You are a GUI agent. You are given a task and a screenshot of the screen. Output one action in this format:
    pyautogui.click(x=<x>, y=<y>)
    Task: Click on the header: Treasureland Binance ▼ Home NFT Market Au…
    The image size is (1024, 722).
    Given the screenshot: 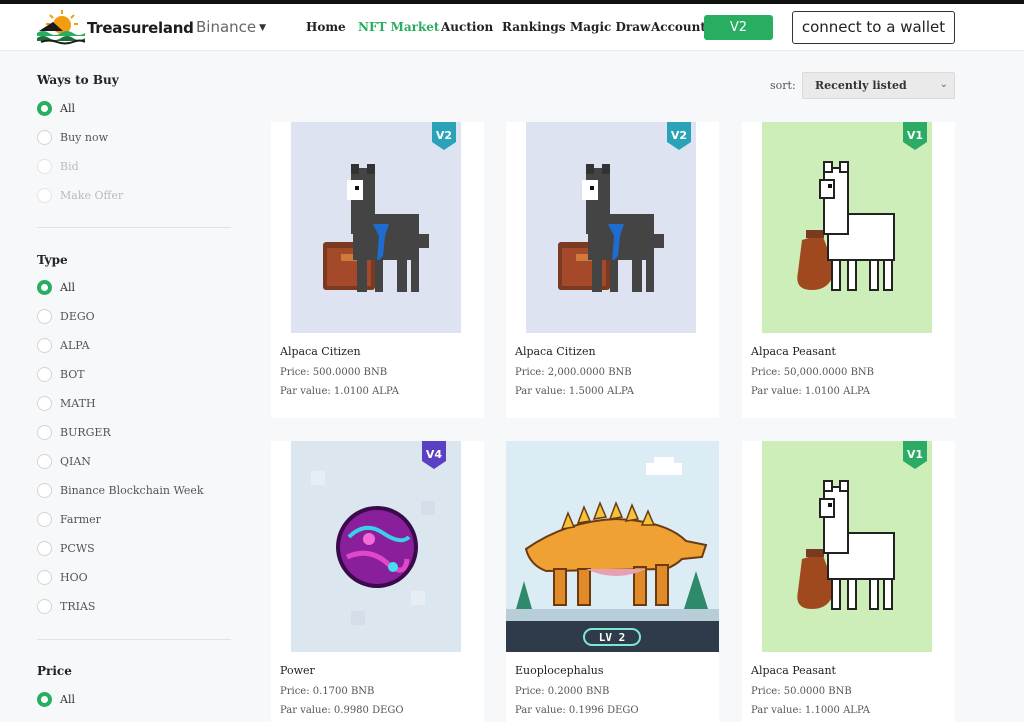 What is the action you would take?
    pyautogui.click(x=512, y=27)
    